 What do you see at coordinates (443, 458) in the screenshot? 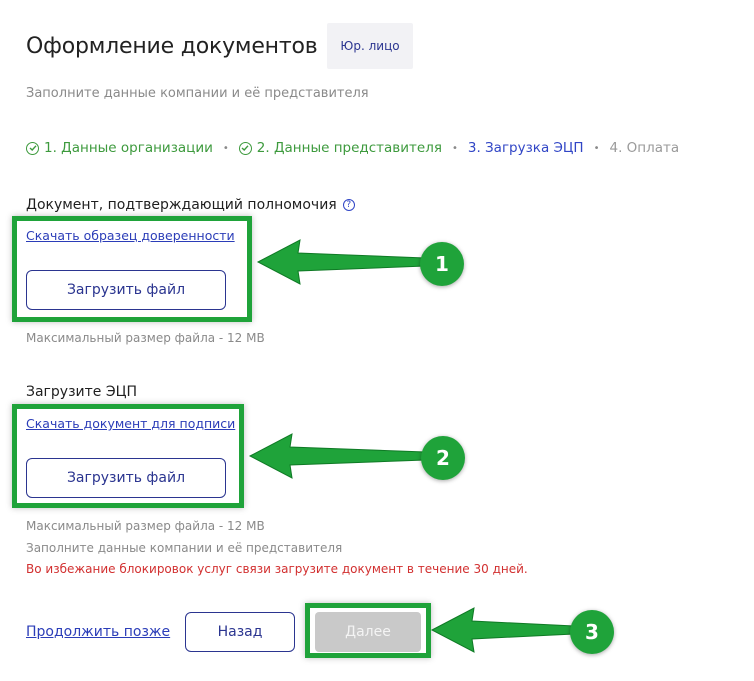
I see `annotation-badge-2: 2` at bounding box center [443, 458].